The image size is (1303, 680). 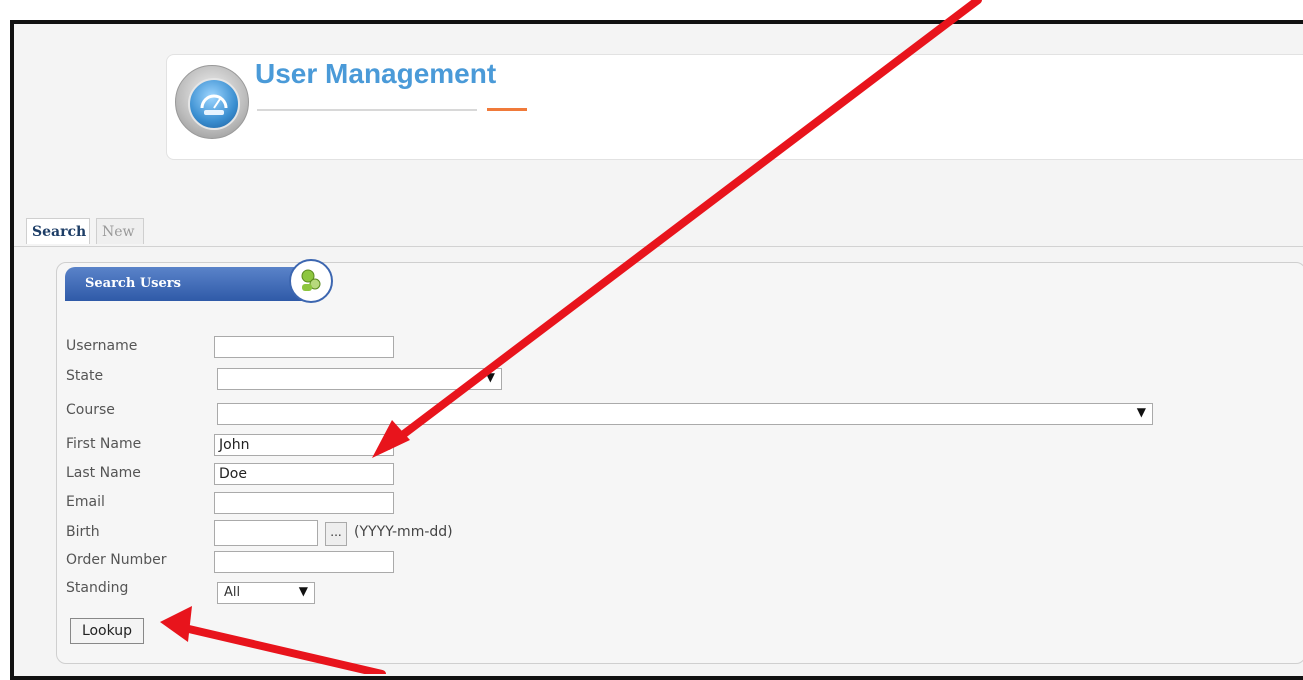 What do you see at coordinates (304, 474) in the screenshot?
I see `last-name-input: Doe` at bounding box center [304, 474].